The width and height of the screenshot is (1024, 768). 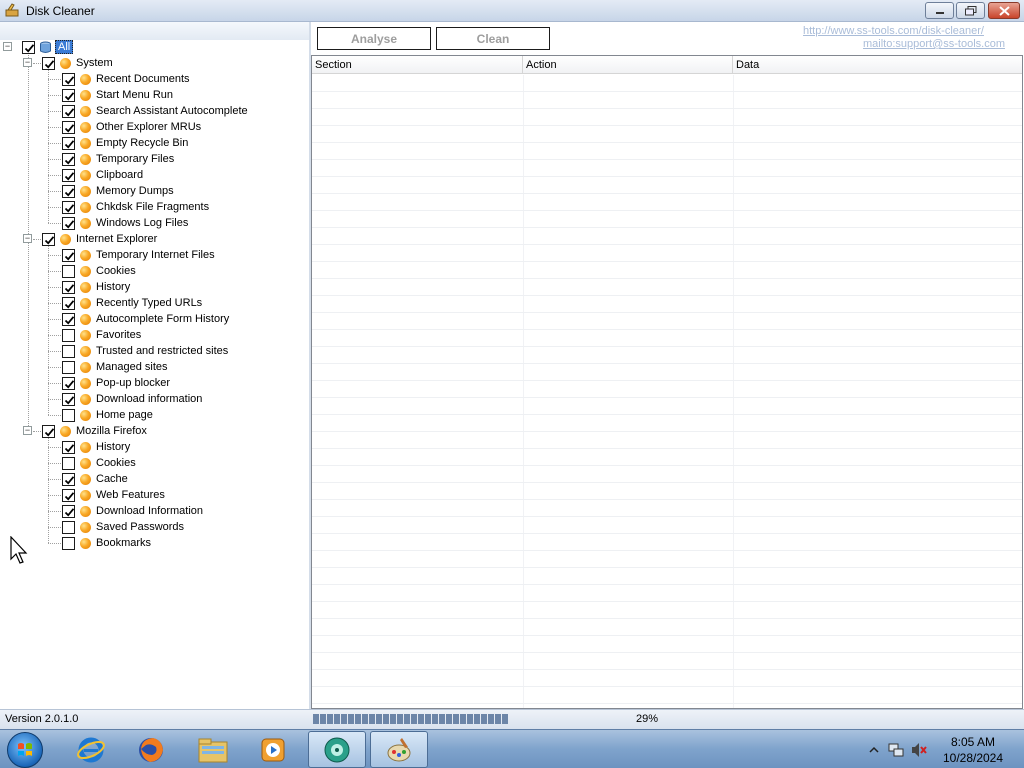 What do you see at coordinates (337, 749) in the screenshot?
I see `taskbar-disk-cleaner` at bounding box center [337, 749].